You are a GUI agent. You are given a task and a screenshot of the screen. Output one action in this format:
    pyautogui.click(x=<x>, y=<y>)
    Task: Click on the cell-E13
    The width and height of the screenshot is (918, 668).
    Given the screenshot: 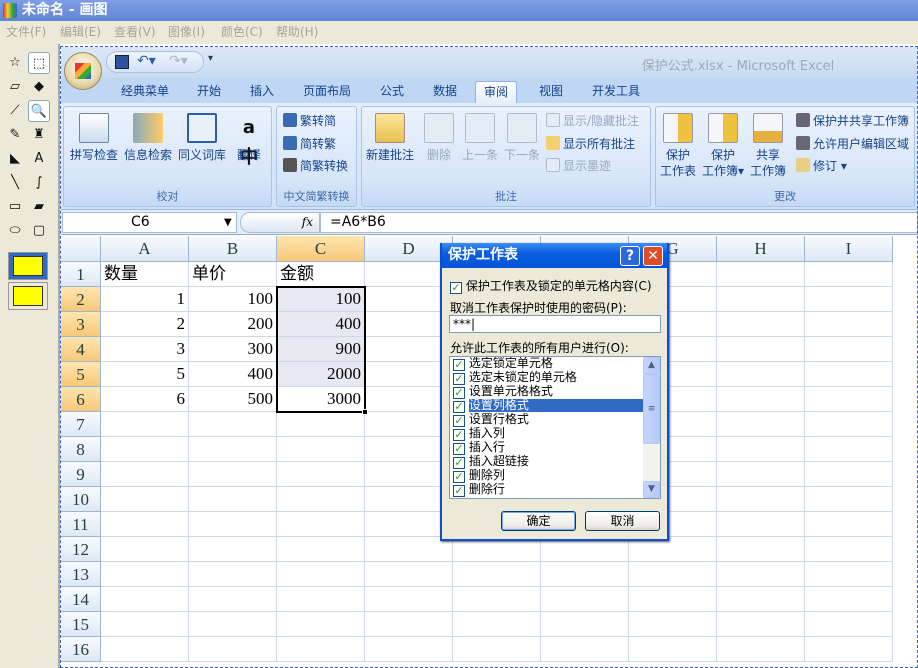 What is the action you would take?
    pyautogui.click(x=497, y=574)
    